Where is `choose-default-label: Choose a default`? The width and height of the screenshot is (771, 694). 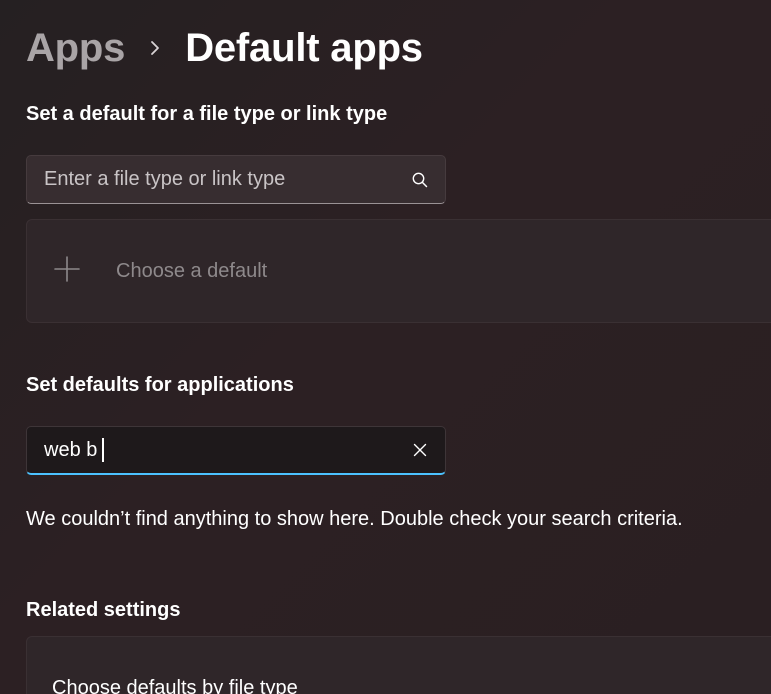
choose-default-label: Choose a default is located at coordinates (192, 271).